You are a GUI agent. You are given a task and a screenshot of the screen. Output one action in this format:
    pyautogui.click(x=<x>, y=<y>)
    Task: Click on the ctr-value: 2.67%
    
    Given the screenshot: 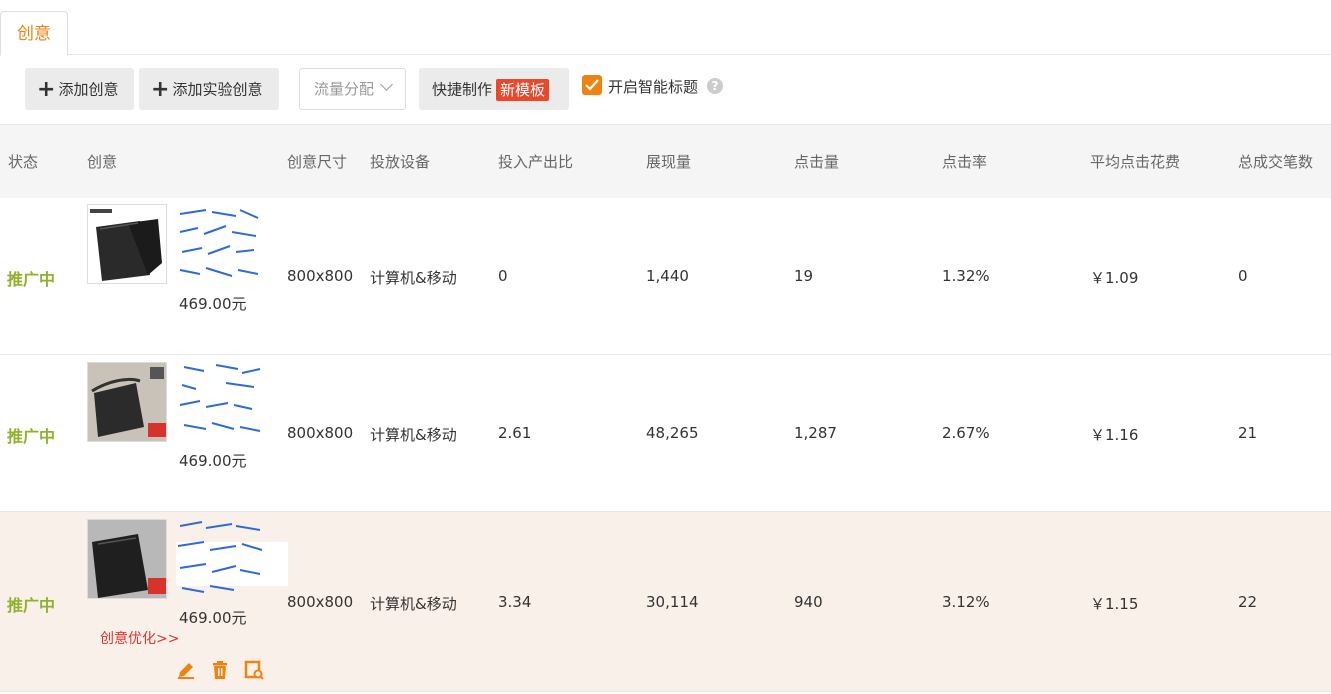 What is the action you would take?
    pyautogui.click(x=966, y=433)
    